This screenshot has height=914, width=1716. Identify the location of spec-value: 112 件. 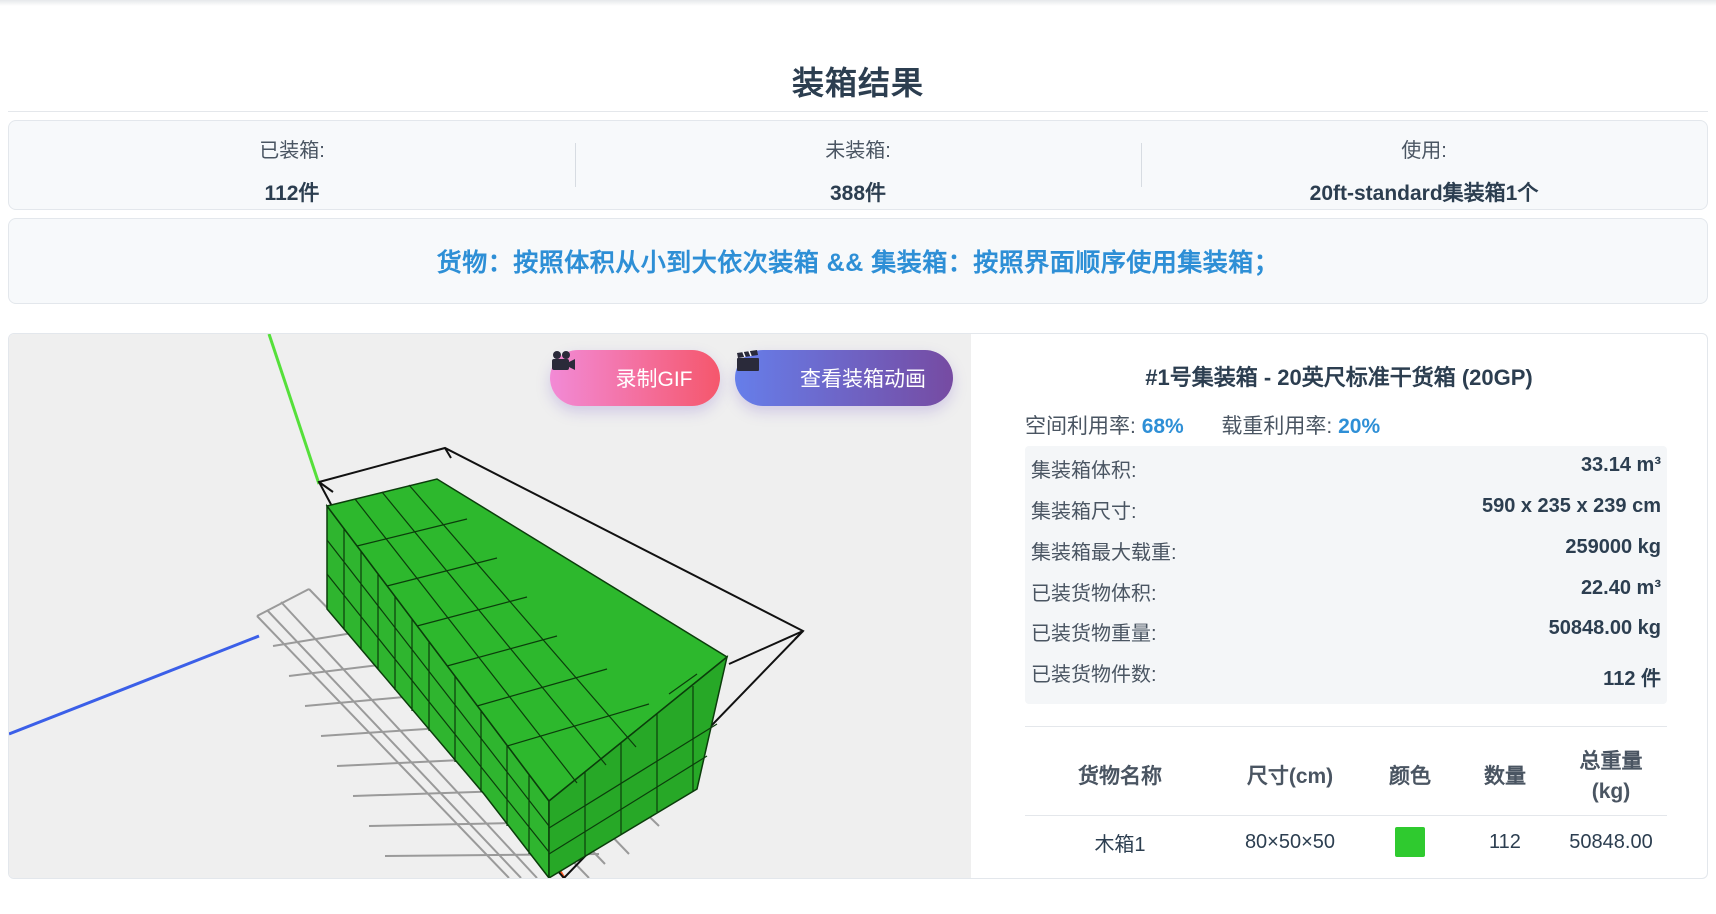
(1632, 679).